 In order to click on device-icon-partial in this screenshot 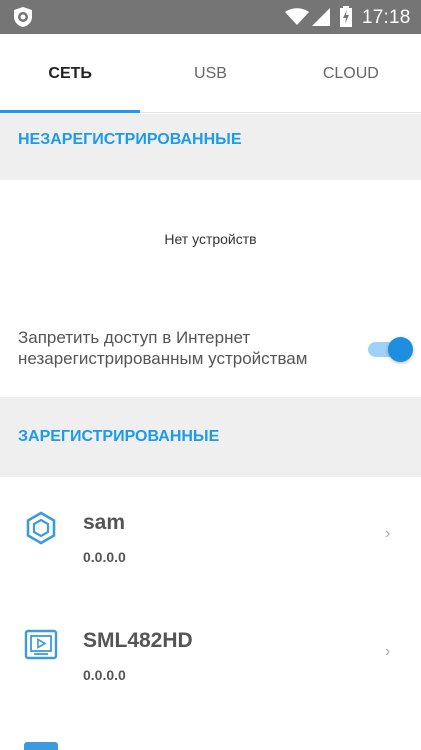, I will do `click(41, 746)`.